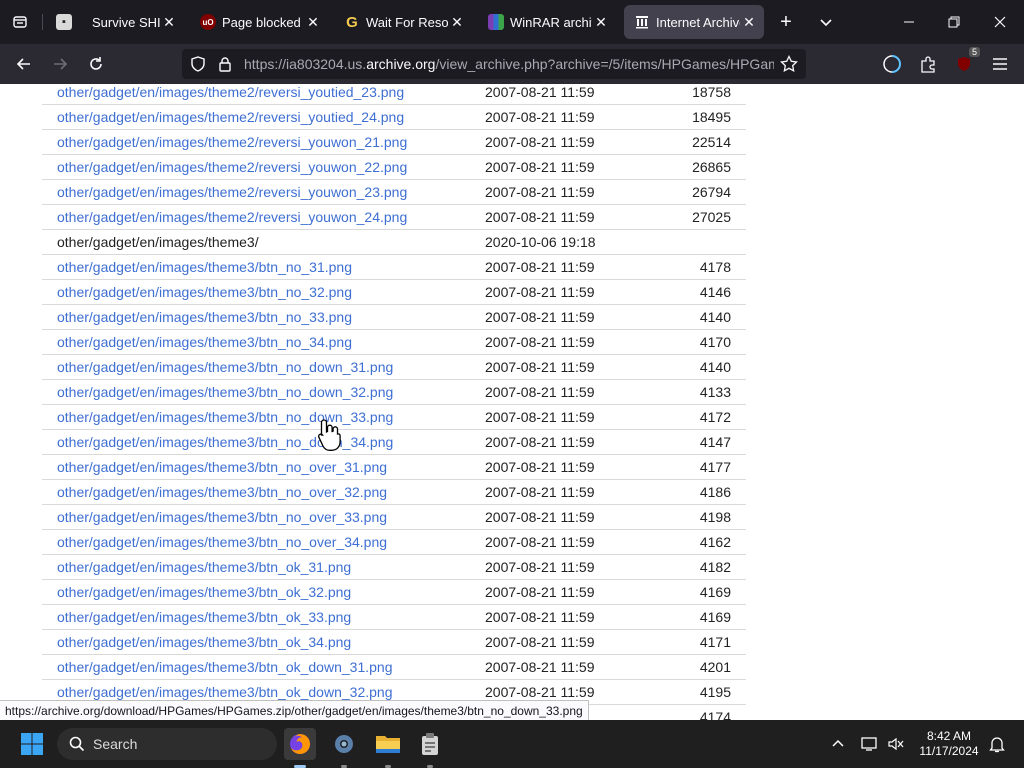 The height and width of the screenshot is (768, 1024). I want to click on forward-icon, so click(60, 64).